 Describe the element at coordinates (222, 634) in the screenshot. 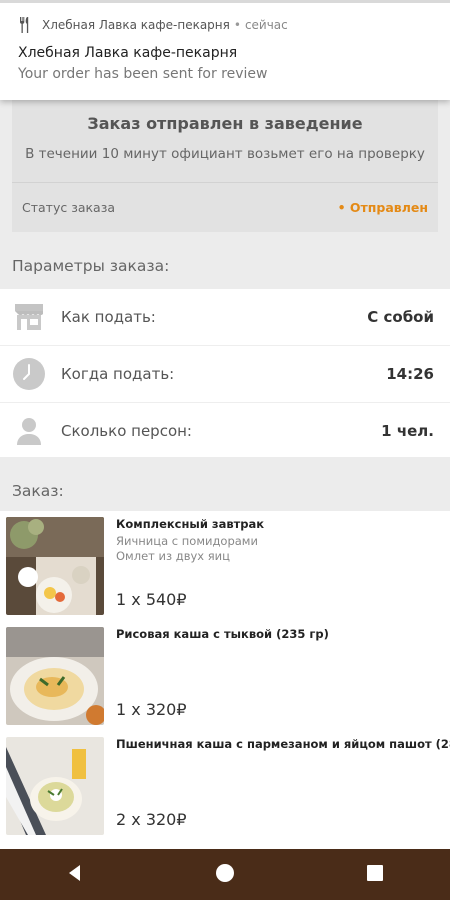

I see `dish-name: Рисовая каша с тыквой (235 гр)` at that location.